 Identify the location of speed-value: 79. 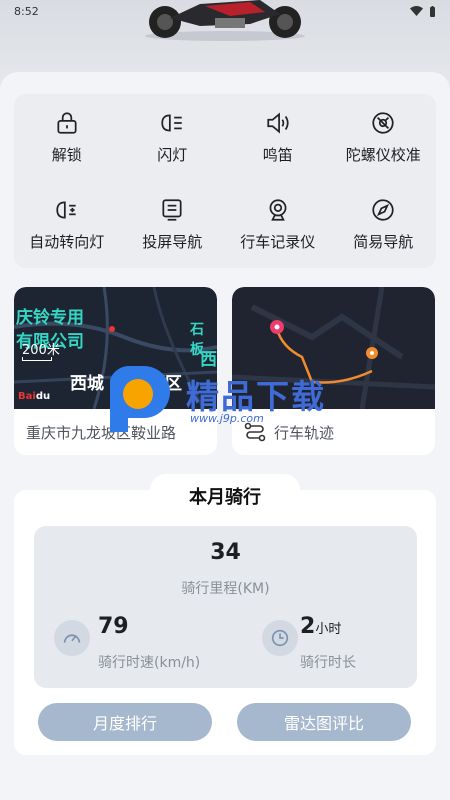
(113, 626).